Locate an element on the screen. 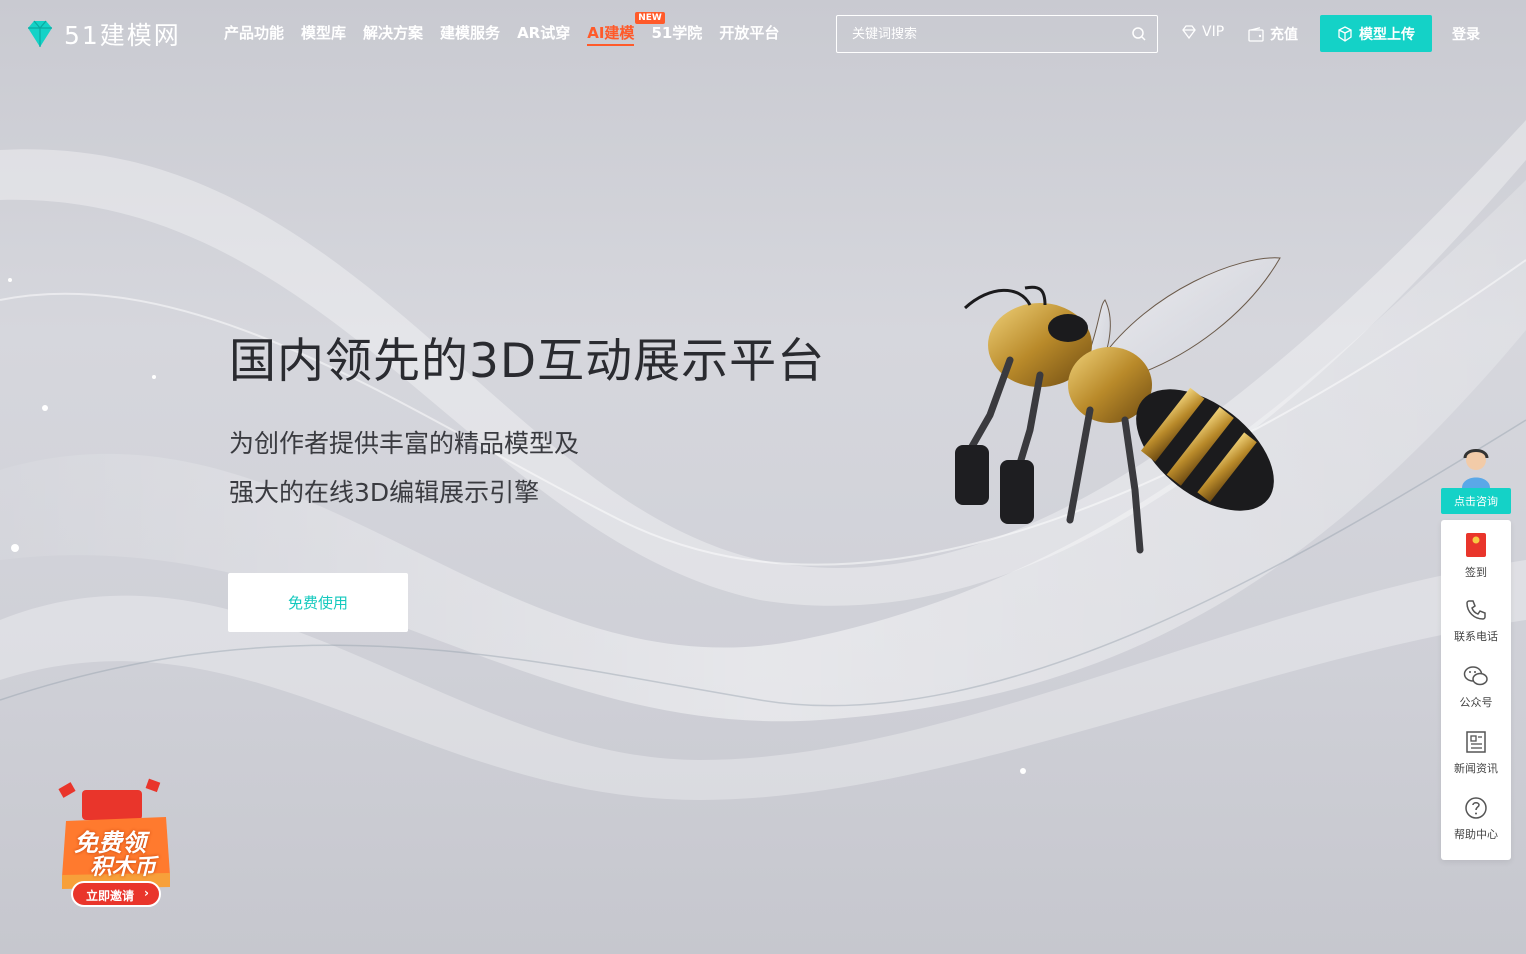 The height and width of the screenshot is (954, 1526). hero-subtitle-line2: 强大的在线3D编辑展示引擎 is located at coordinates (384, 492).